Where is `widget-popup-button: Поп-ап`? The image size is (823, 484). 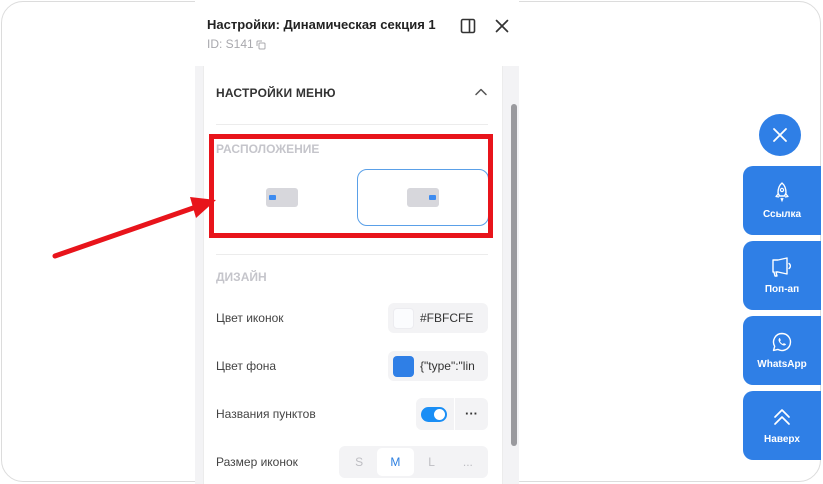
widget-popup-button: Поп-ап is located at coordinates (782, 275).